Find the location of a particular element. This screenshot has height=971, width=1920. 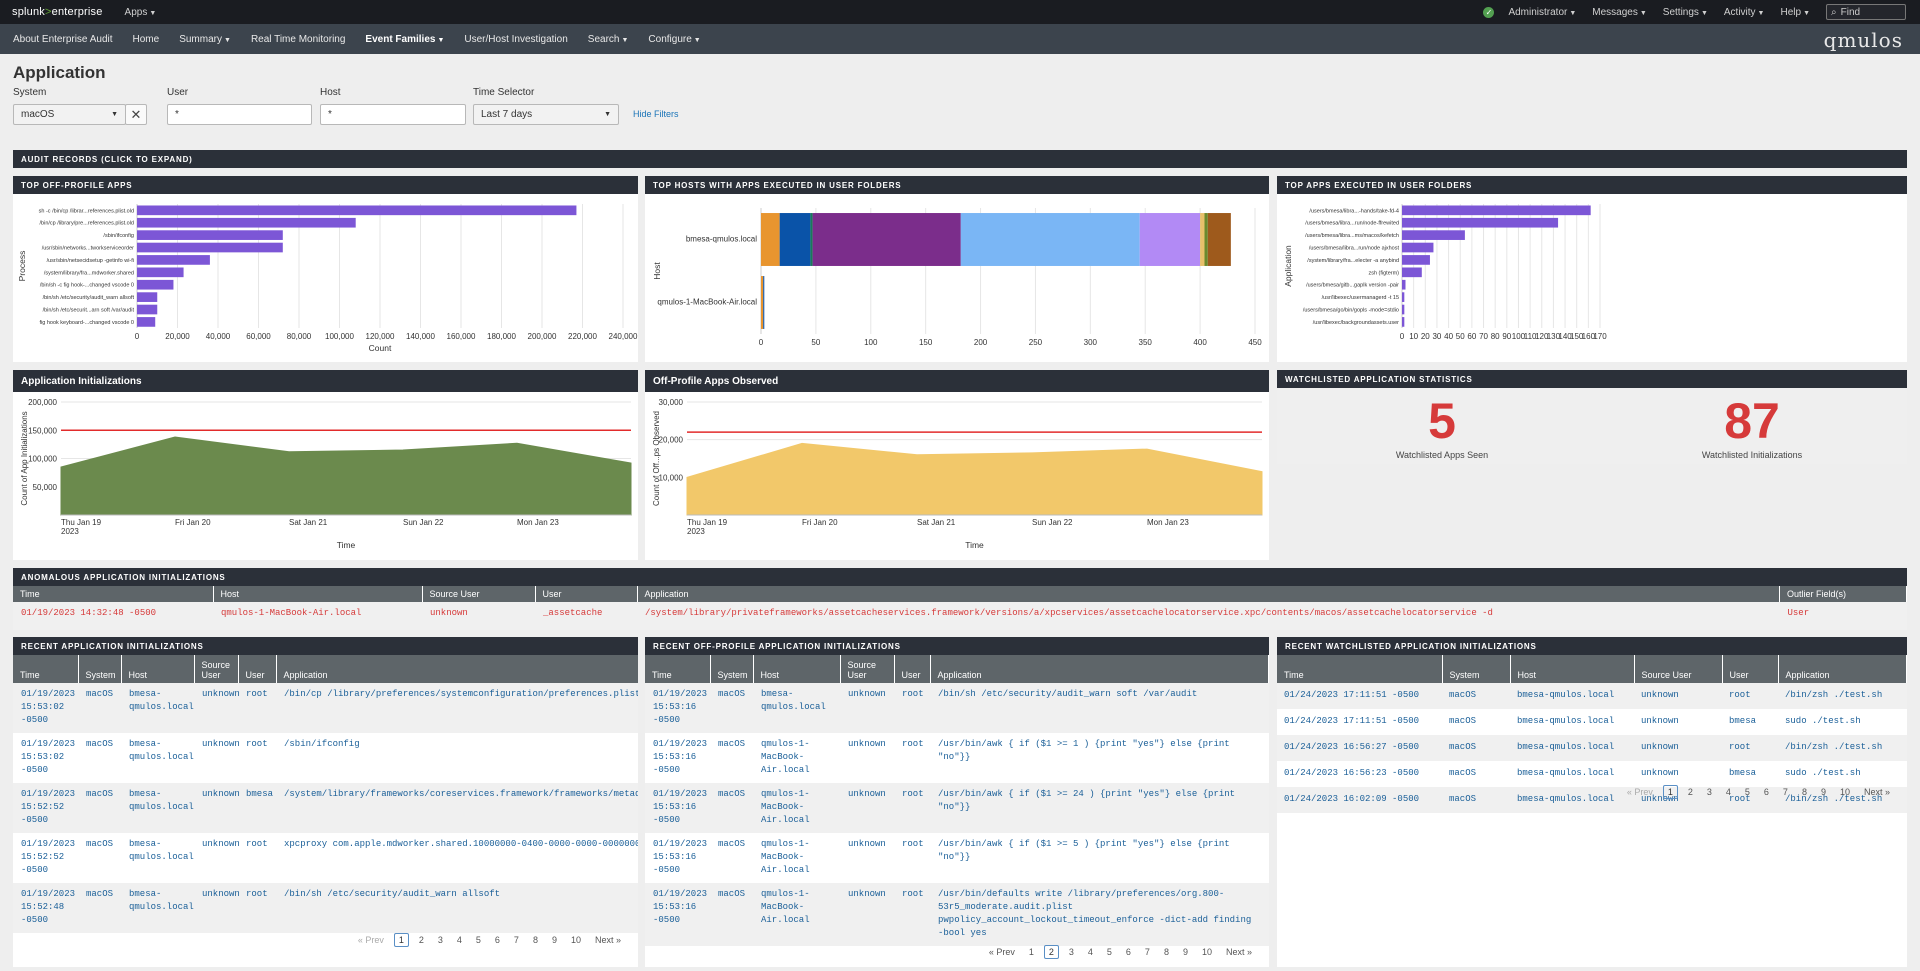

nav-search: Search ▼ is located at coordinates (608, 39).